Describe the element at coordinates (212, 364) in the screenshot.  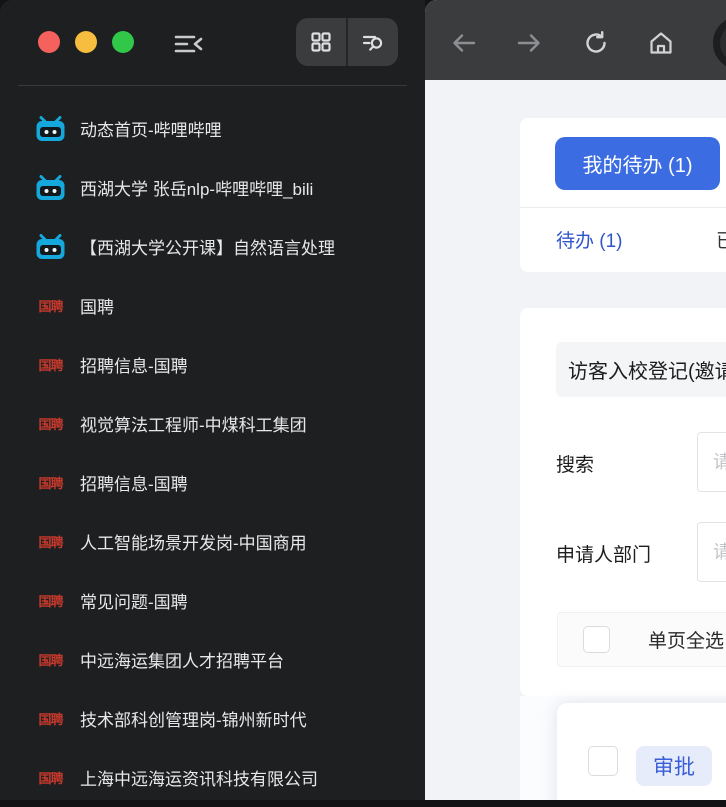
I see `sidebar-tab-guopin-jobs-1: 国聘 招聘信息-国聘` at that location.